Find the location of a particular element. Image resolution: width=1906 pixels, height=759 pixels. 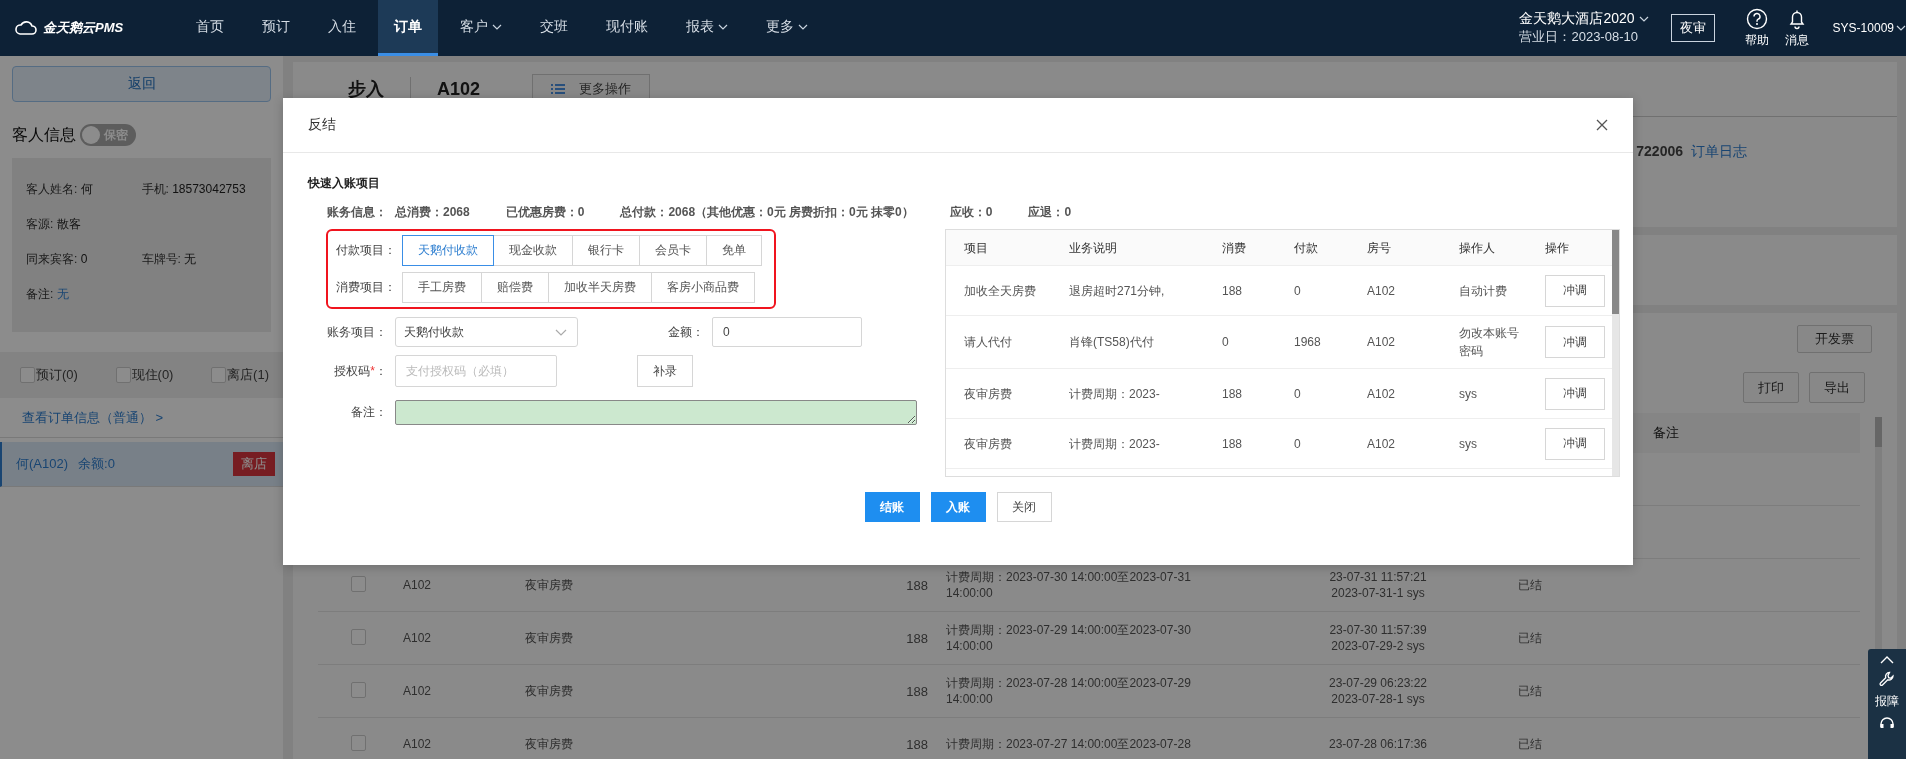

guest-field: 车牌号: 无 is located at coordinates (199, 259).